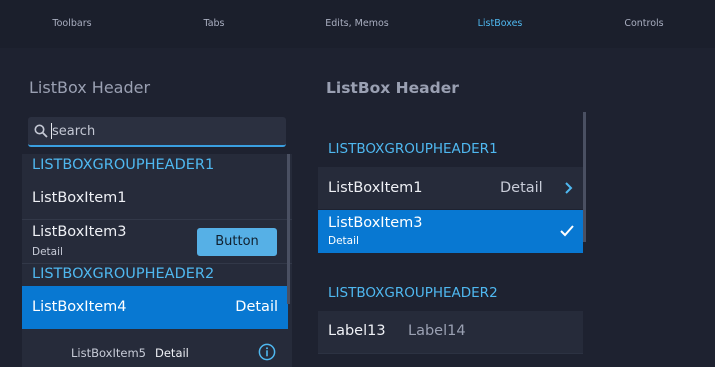 This screenshot has width=715, height=367. I want to click on tab-controls: Controls, so click(644, 24).